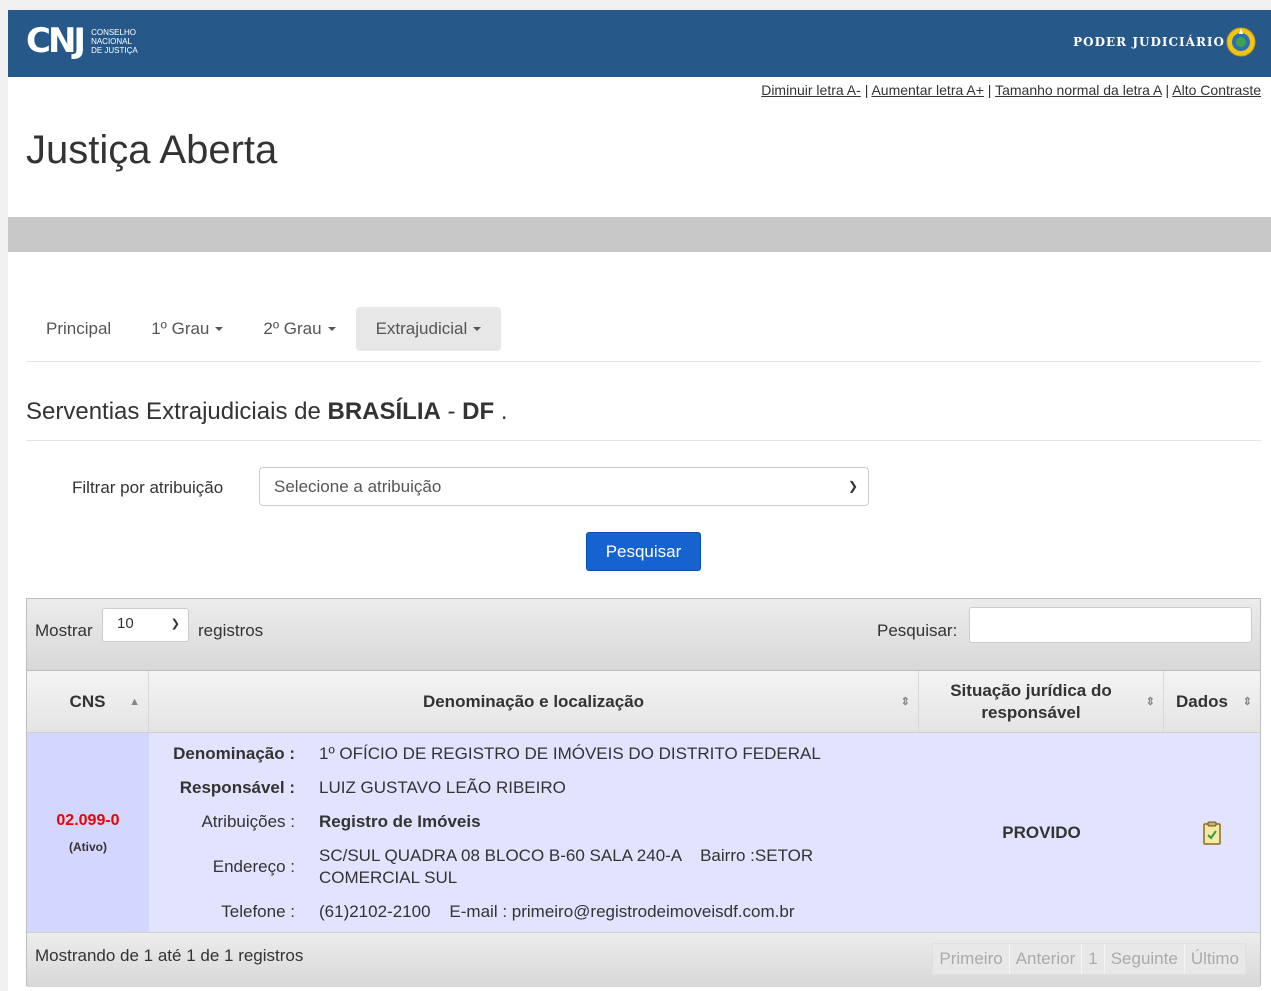  Describe the element at coordinates (88, 846) in the screenshot. I see `cns-status: (Ativo)` at that location.